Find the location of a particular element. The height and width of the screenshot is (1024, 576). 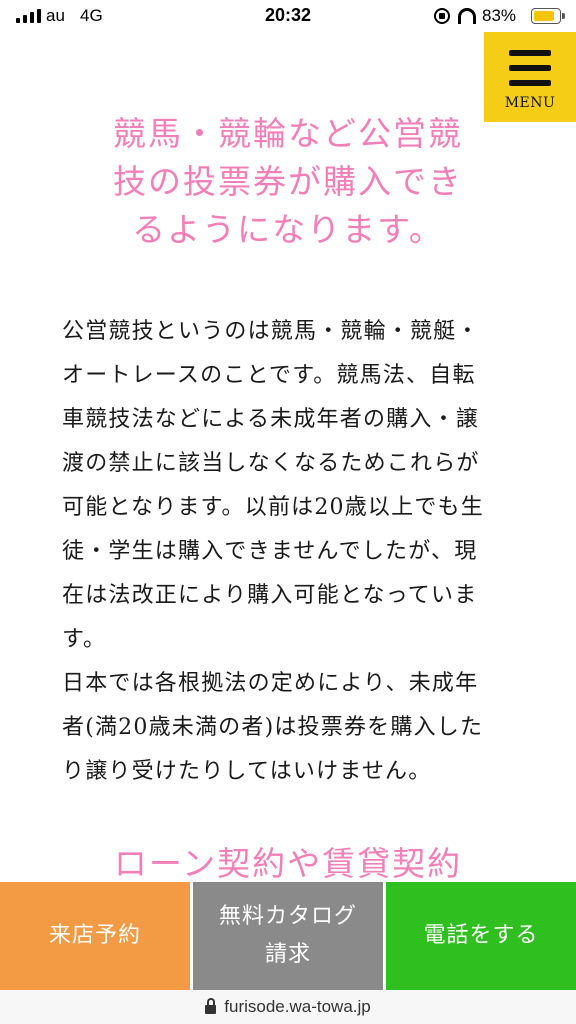

catalog-label: 無料カタログ 請求 is located at coordinates (288, 936).